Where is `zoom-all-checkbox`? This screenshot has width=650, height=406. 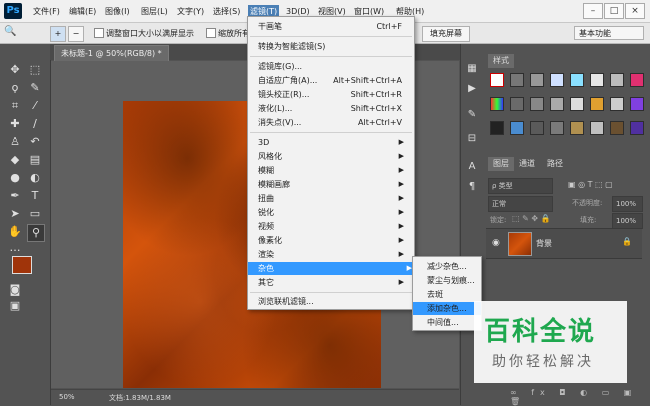 zoom-all-checkbox is located at coordinates (211, 33).